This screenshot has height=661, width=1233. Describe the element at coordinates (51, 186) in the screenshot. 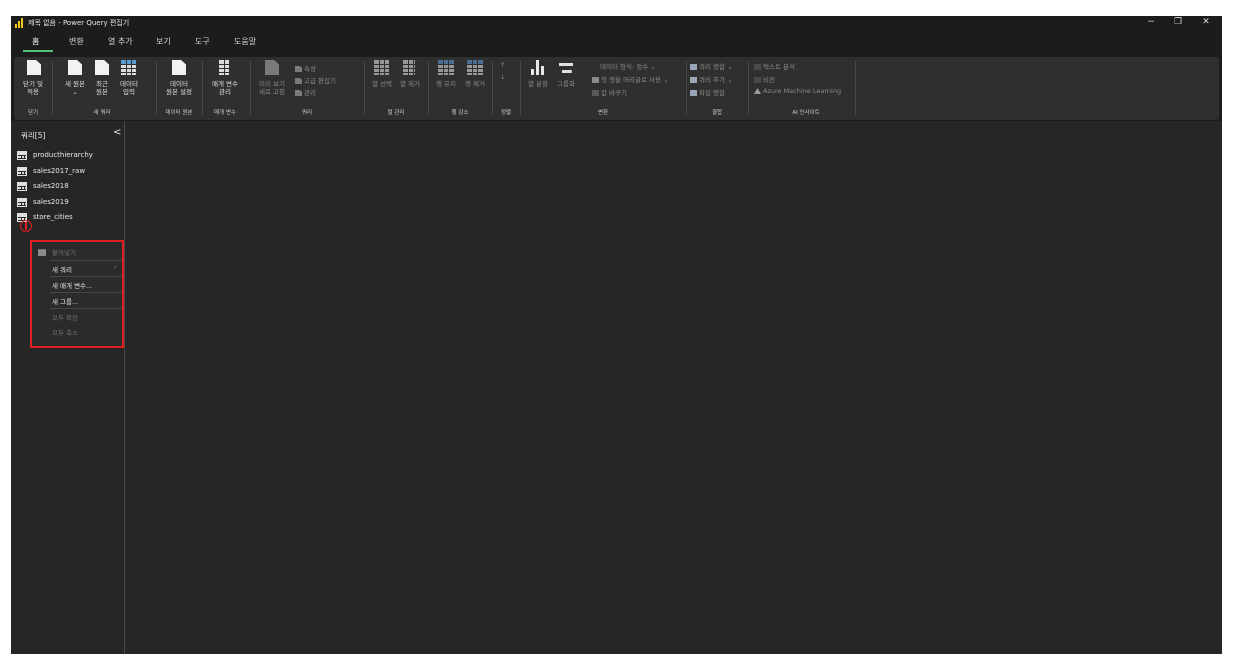

I see `query-name: sales2018` at that location.